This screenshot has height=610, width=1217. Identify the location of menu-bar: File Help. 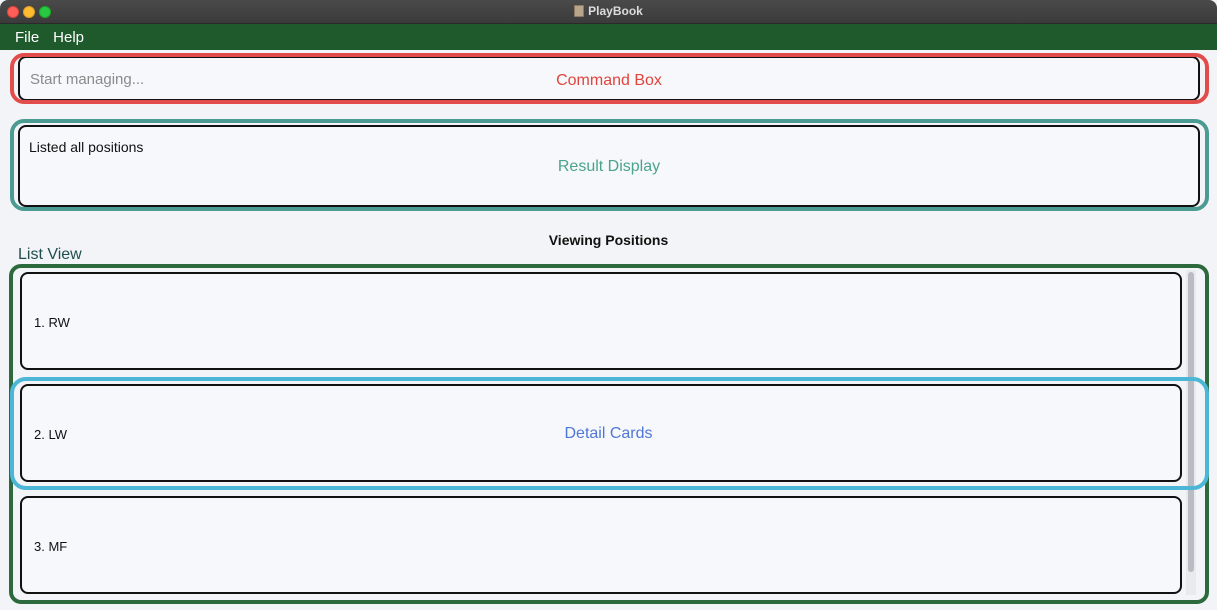
(608, 37).